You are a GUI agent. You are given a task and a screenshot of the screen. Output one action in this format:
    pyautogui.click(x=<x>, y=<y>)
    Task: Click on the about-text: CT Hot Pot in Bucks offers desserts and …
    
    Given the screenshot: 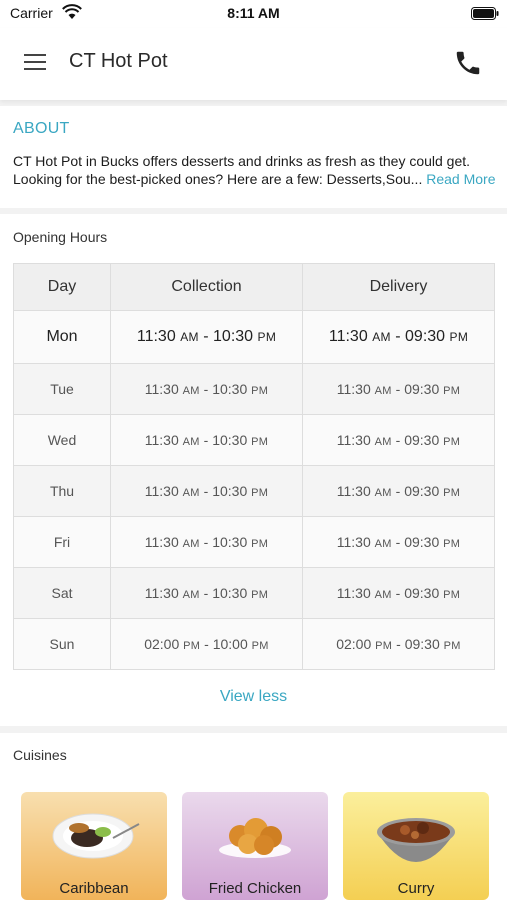 What is the action you would take?
    pyautogui.click(x=255, y=170)
    